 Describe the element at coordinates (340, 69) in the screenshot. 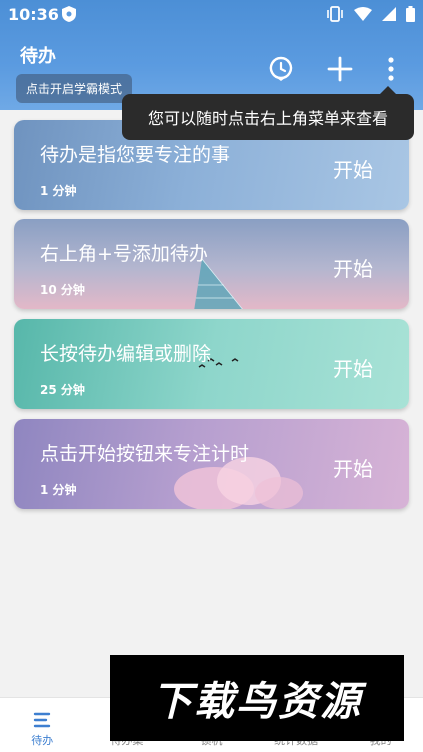

I see `plus-icon` at that location.